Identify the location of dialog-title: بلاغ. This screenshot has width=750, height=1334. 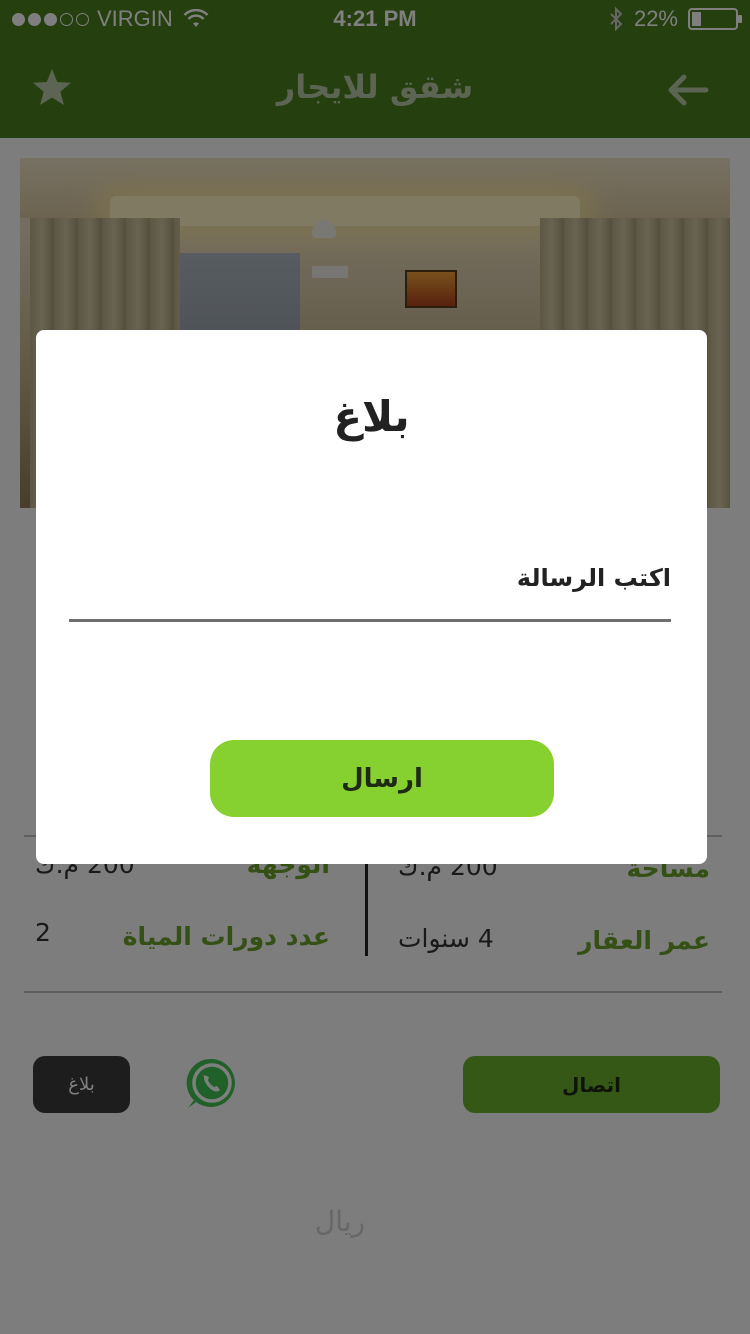
(371, 416).